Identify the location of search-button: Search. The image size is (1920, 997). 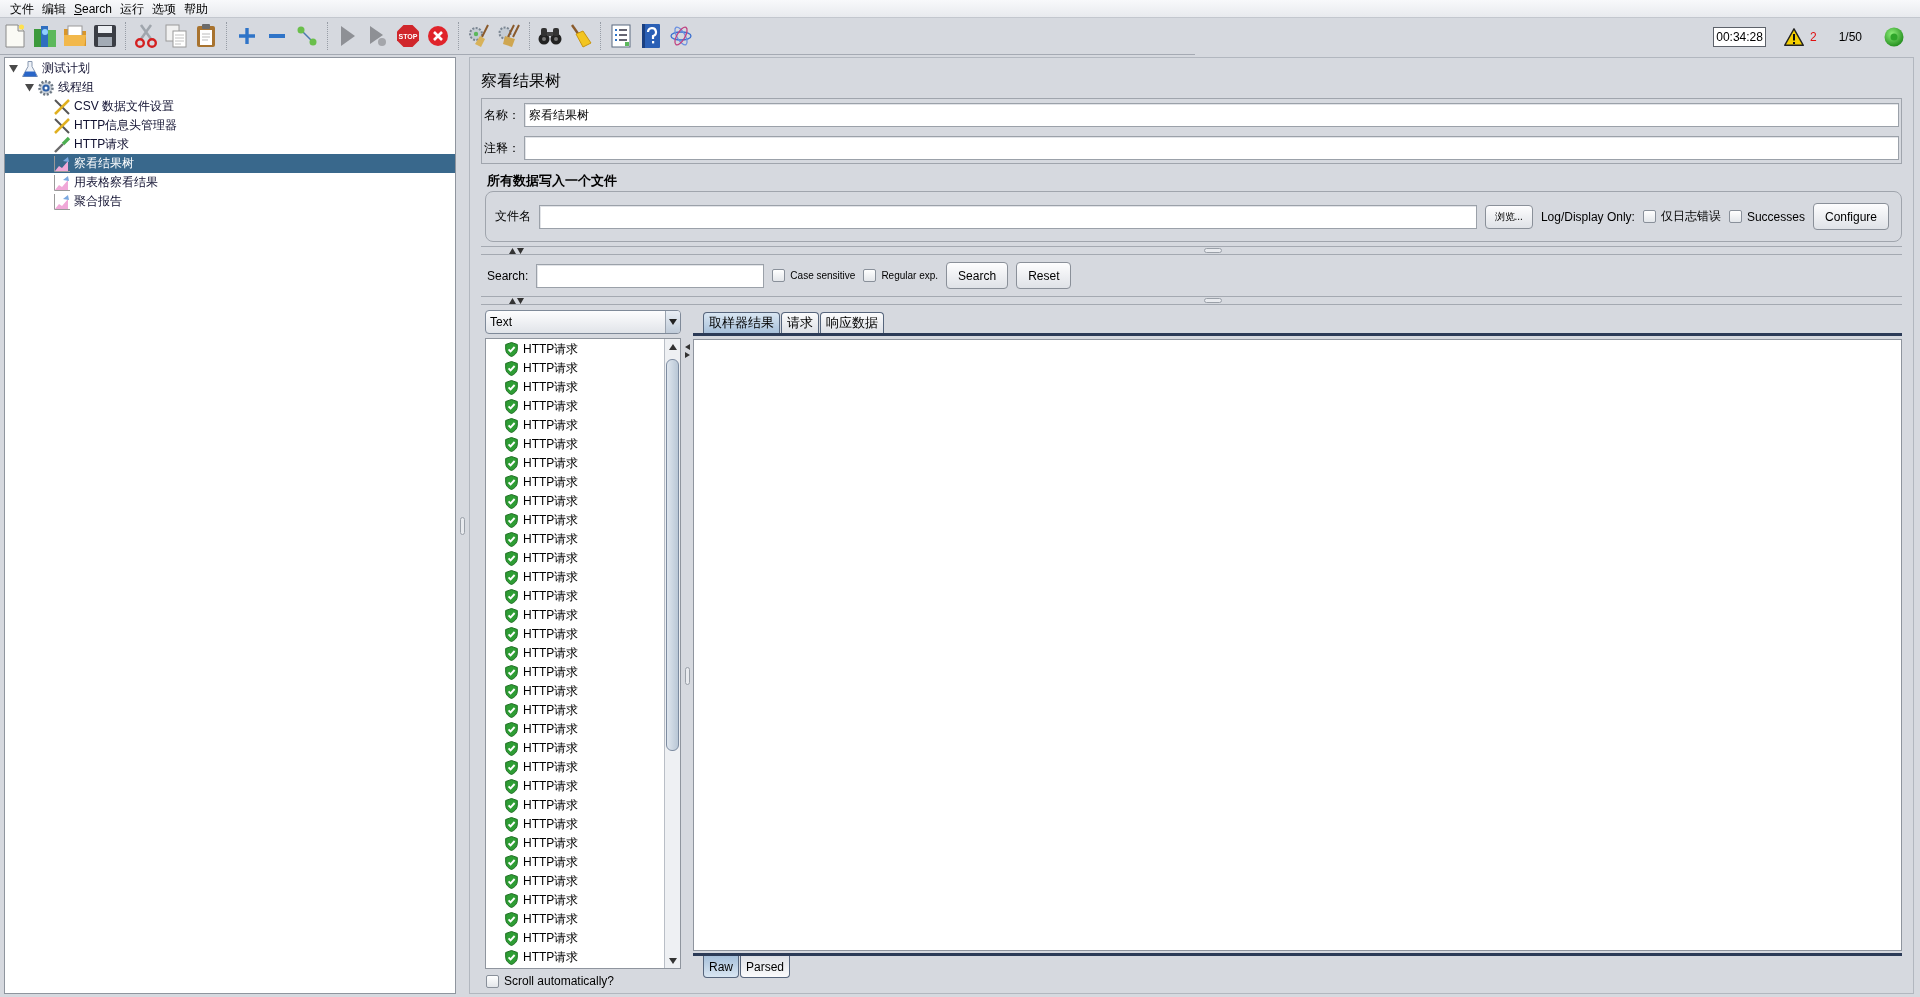
(977, 275).